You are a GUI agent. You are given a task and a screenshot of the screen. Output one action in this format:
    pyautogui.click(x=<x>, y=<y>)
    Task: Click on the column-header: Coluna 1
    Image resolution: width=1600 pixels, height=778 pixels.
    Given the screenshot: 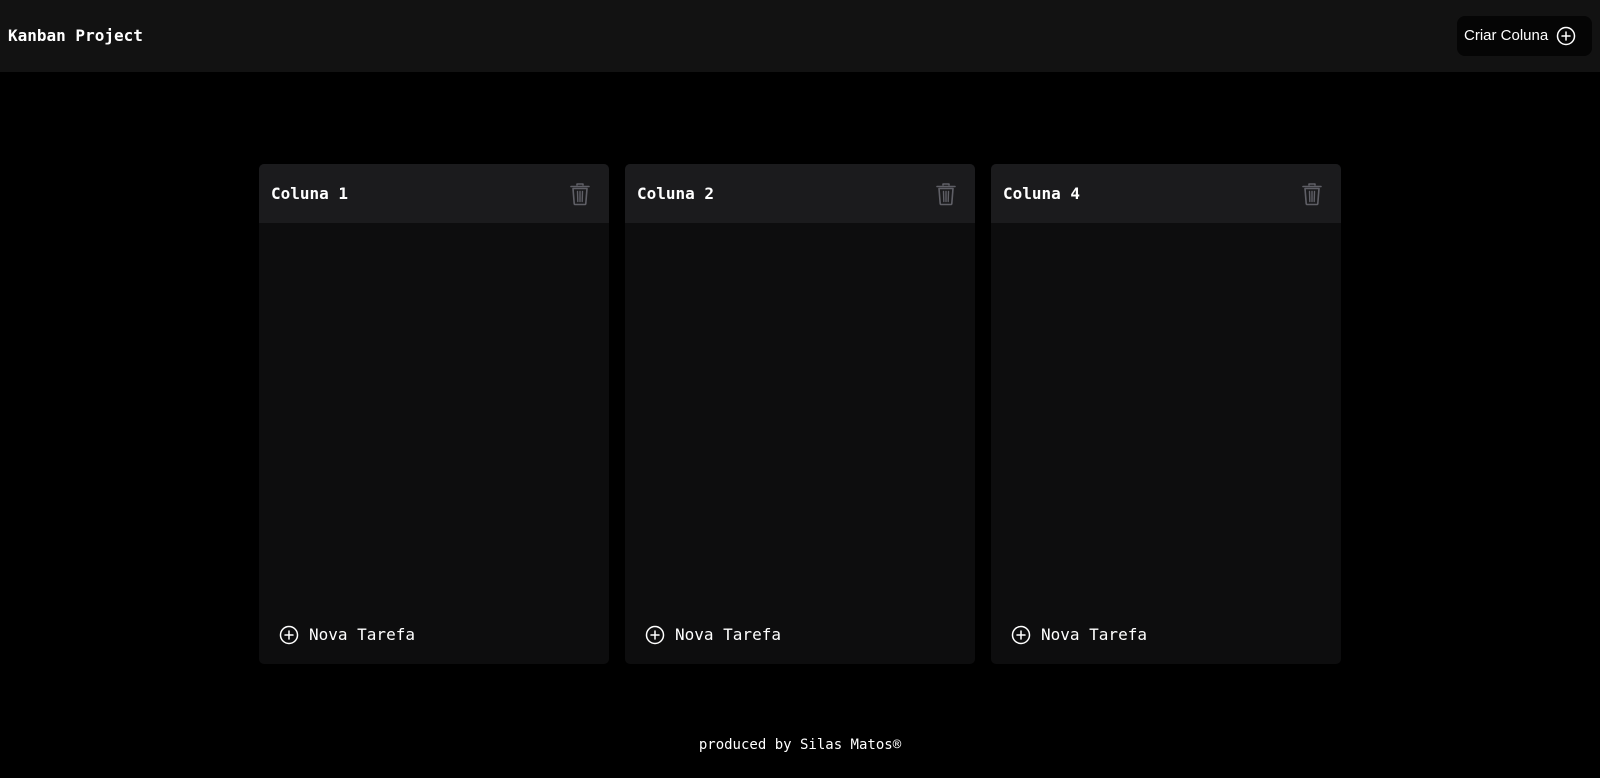 What is the action you would take?
    pyautogui.click(x=434, y=193)
    